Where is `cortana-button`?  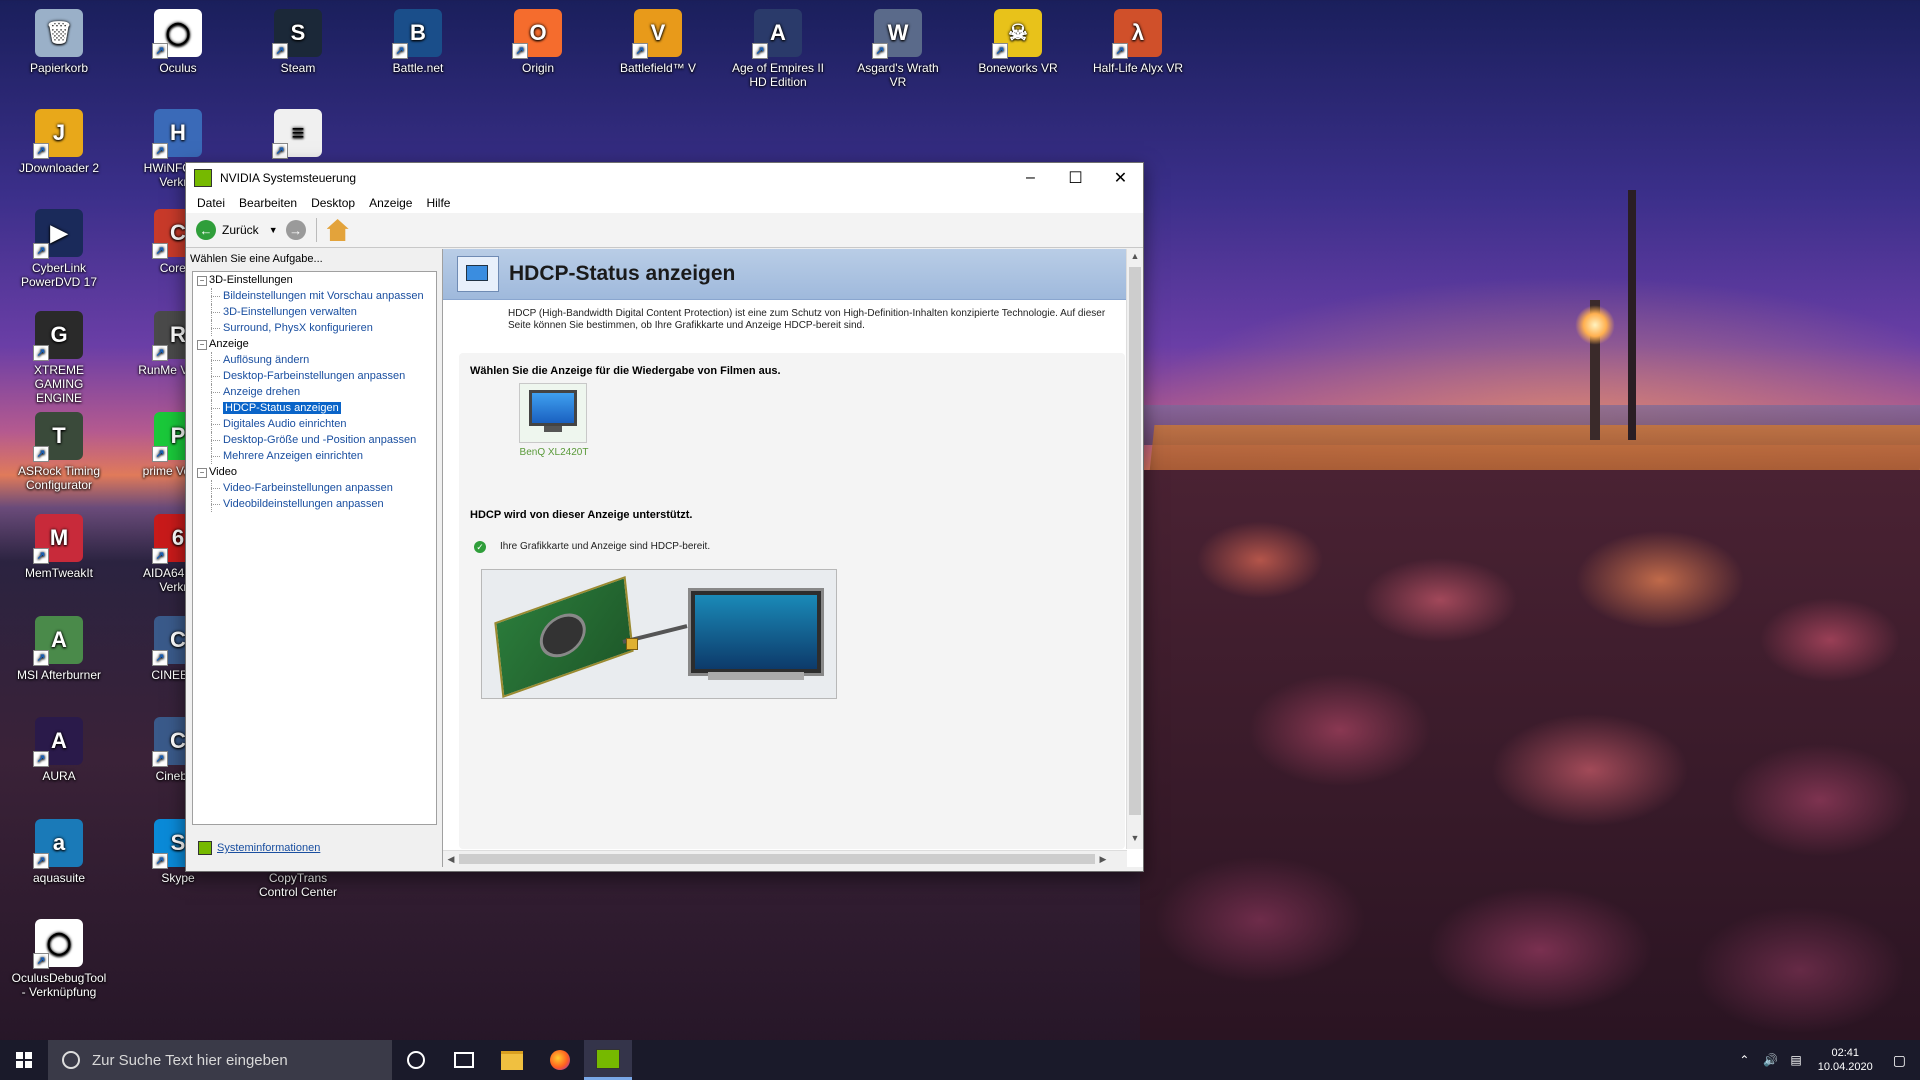
cortana-button is located at coordinates (416, 1060).